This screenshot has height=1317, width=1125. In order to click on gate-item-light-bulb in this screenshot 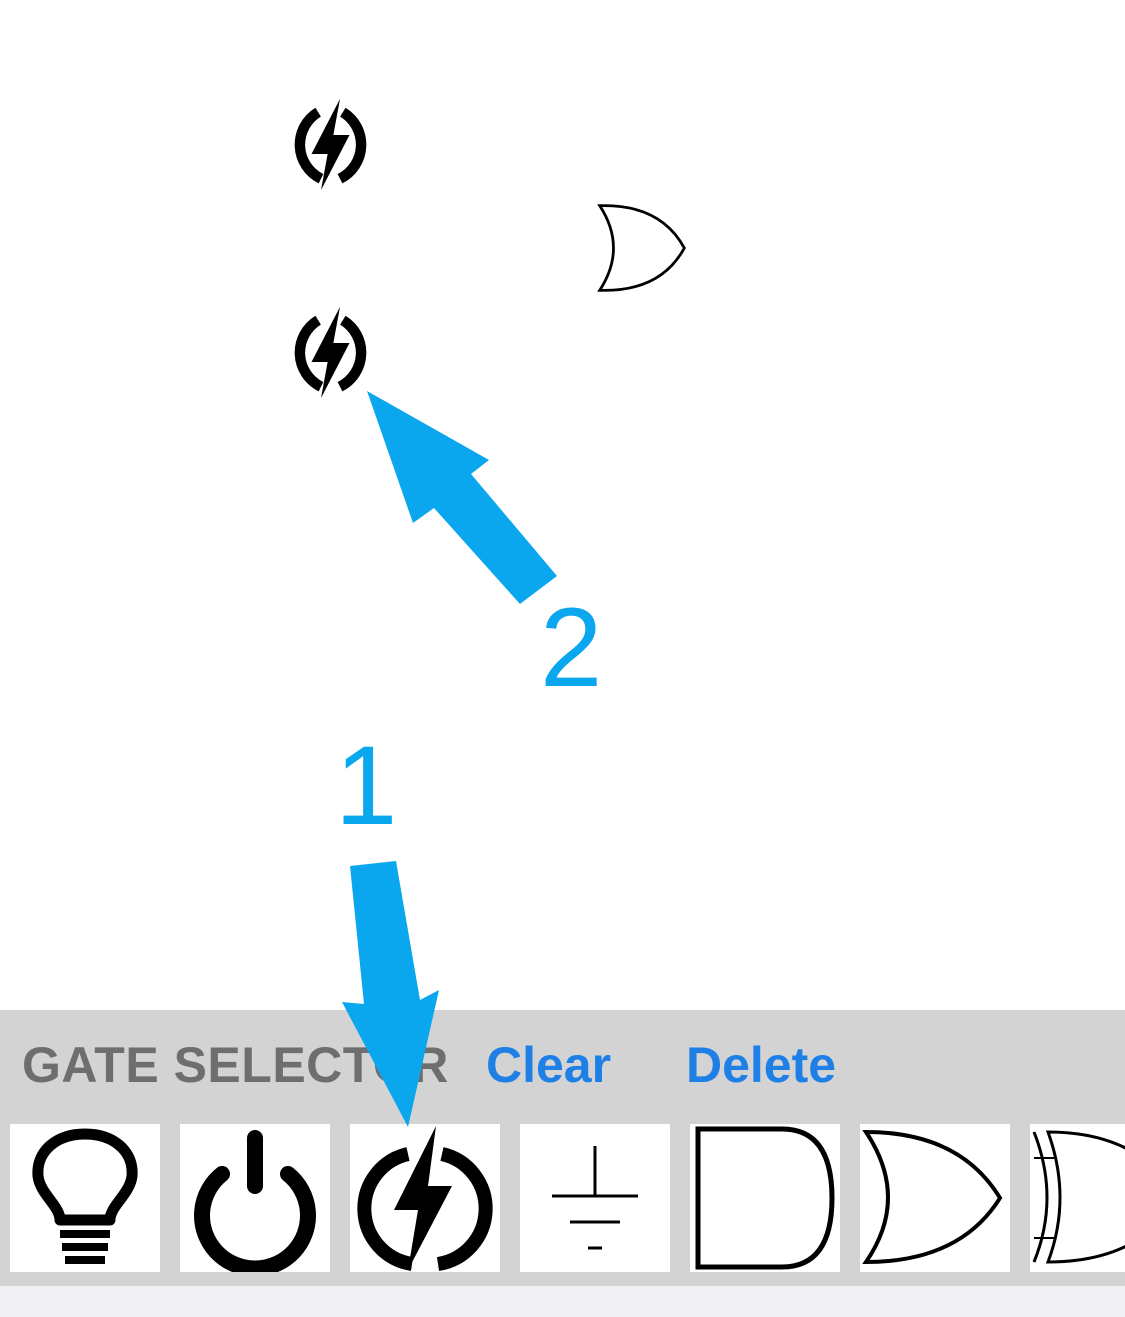, I will do `click(85, 1198)`.